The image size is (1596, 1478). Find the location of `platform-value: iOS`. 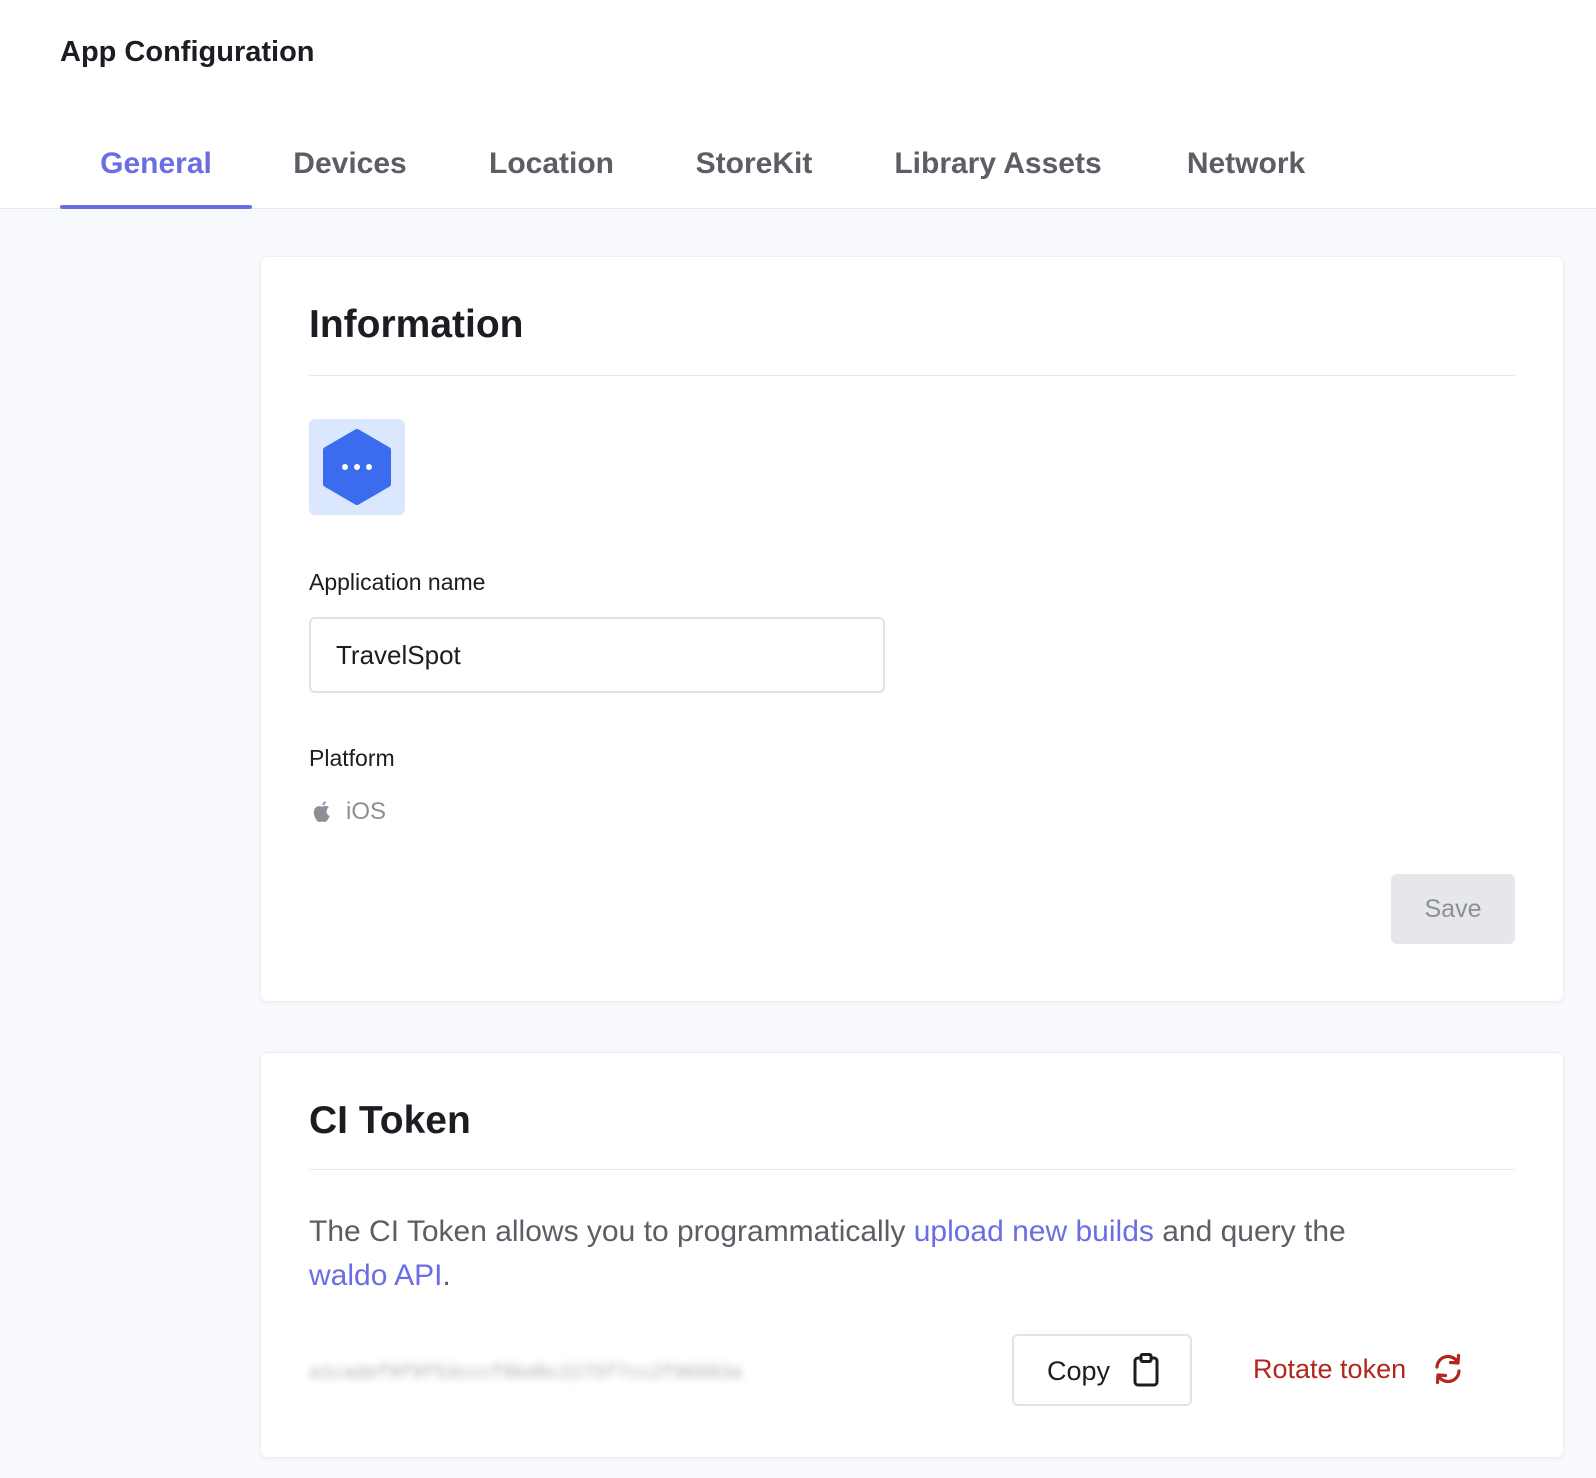

platform-value: iOS is located at coordinates (366, 811).